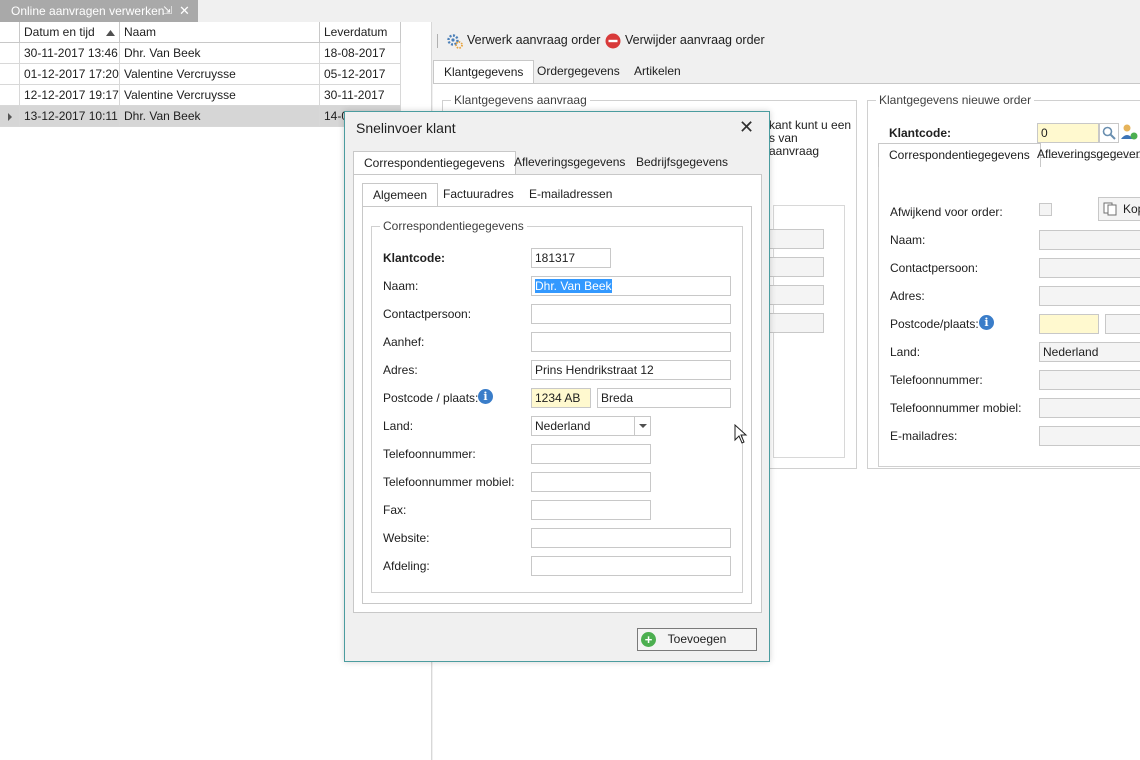 This screenshot has width=1140, height=760. What do you see at coordinates (453, 226) in the screenshot?
I see `correspondentie-group-title: Correspondentiegegevens` at bounding box center [453, 226].